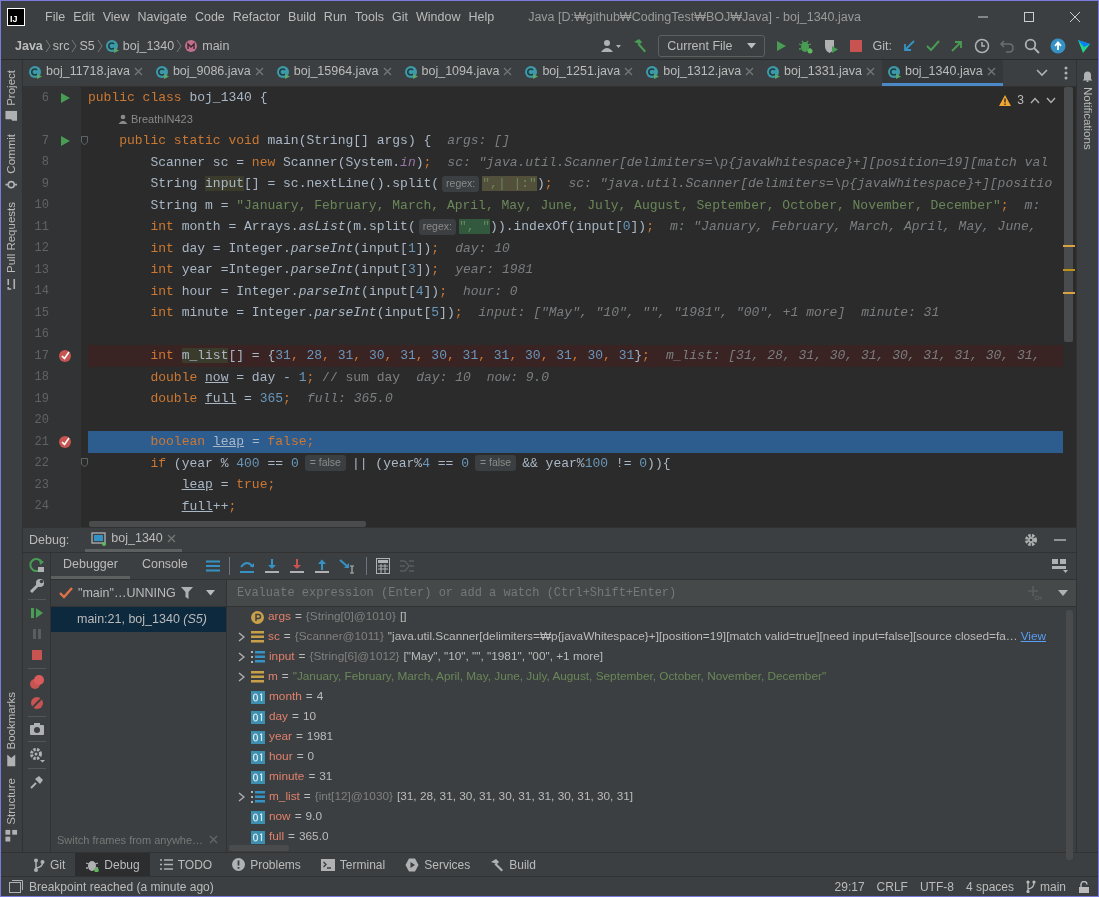 The height and width of the screenshot is (897, 1099). I want to click on menu-item: Tools, so click(369, 17).